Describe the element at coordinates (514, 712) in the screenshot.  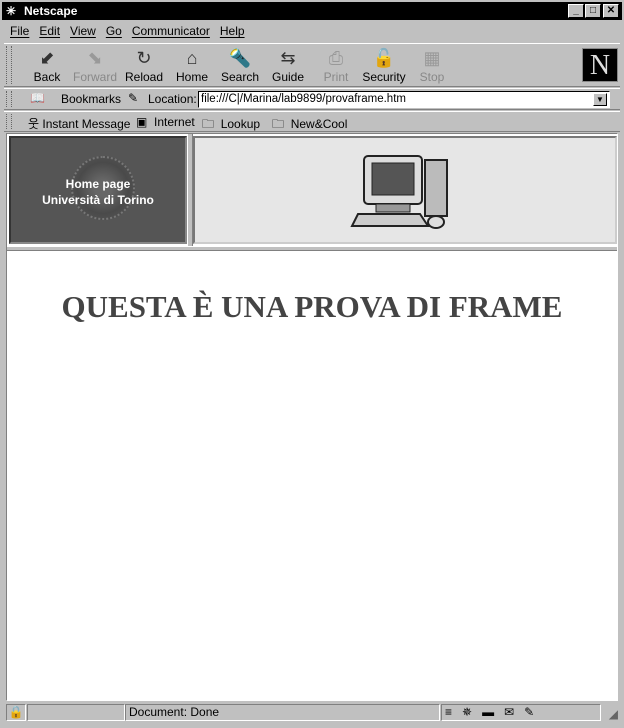
I see `discussion-icon: ✉` at that location.